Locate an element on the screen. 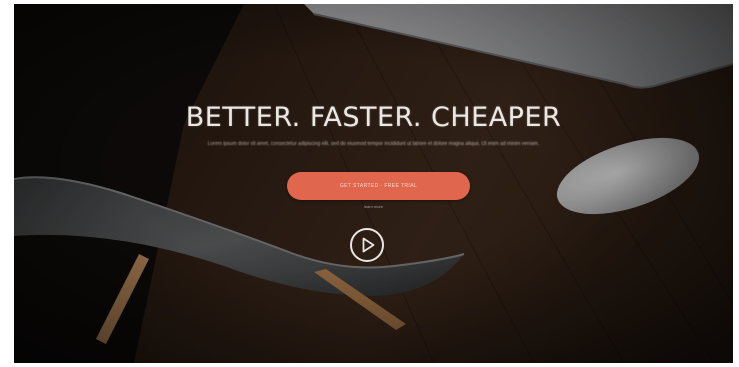 This screenshot has height=367, width=739. play-icon is located at coordinates (368, 245).